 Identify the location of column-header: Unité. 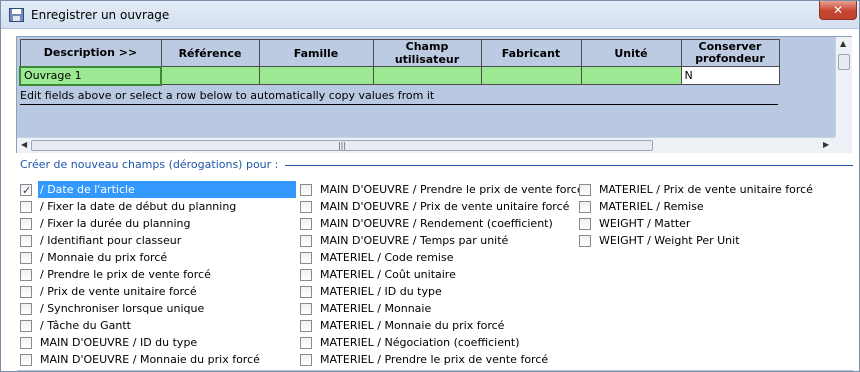
(631, 53).